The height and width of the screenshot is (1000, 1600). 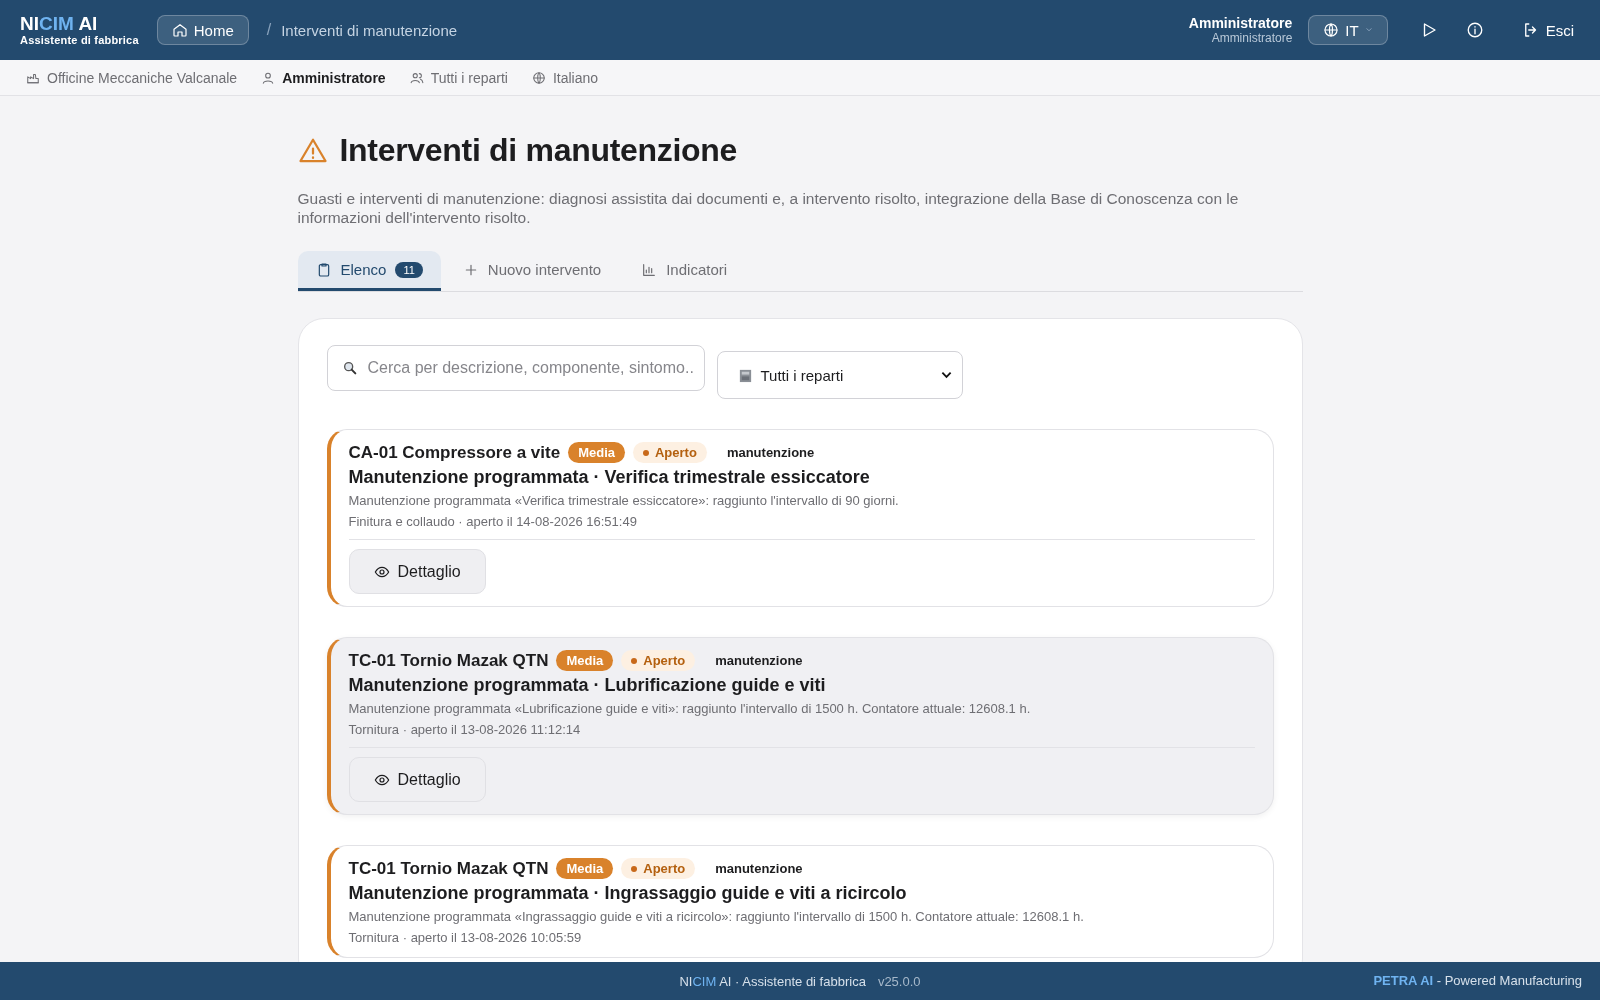 What do you see at coordinates (369, 271) in the screenshot?
I see `tab: Elenco 11` at bounding box center [369, 271].